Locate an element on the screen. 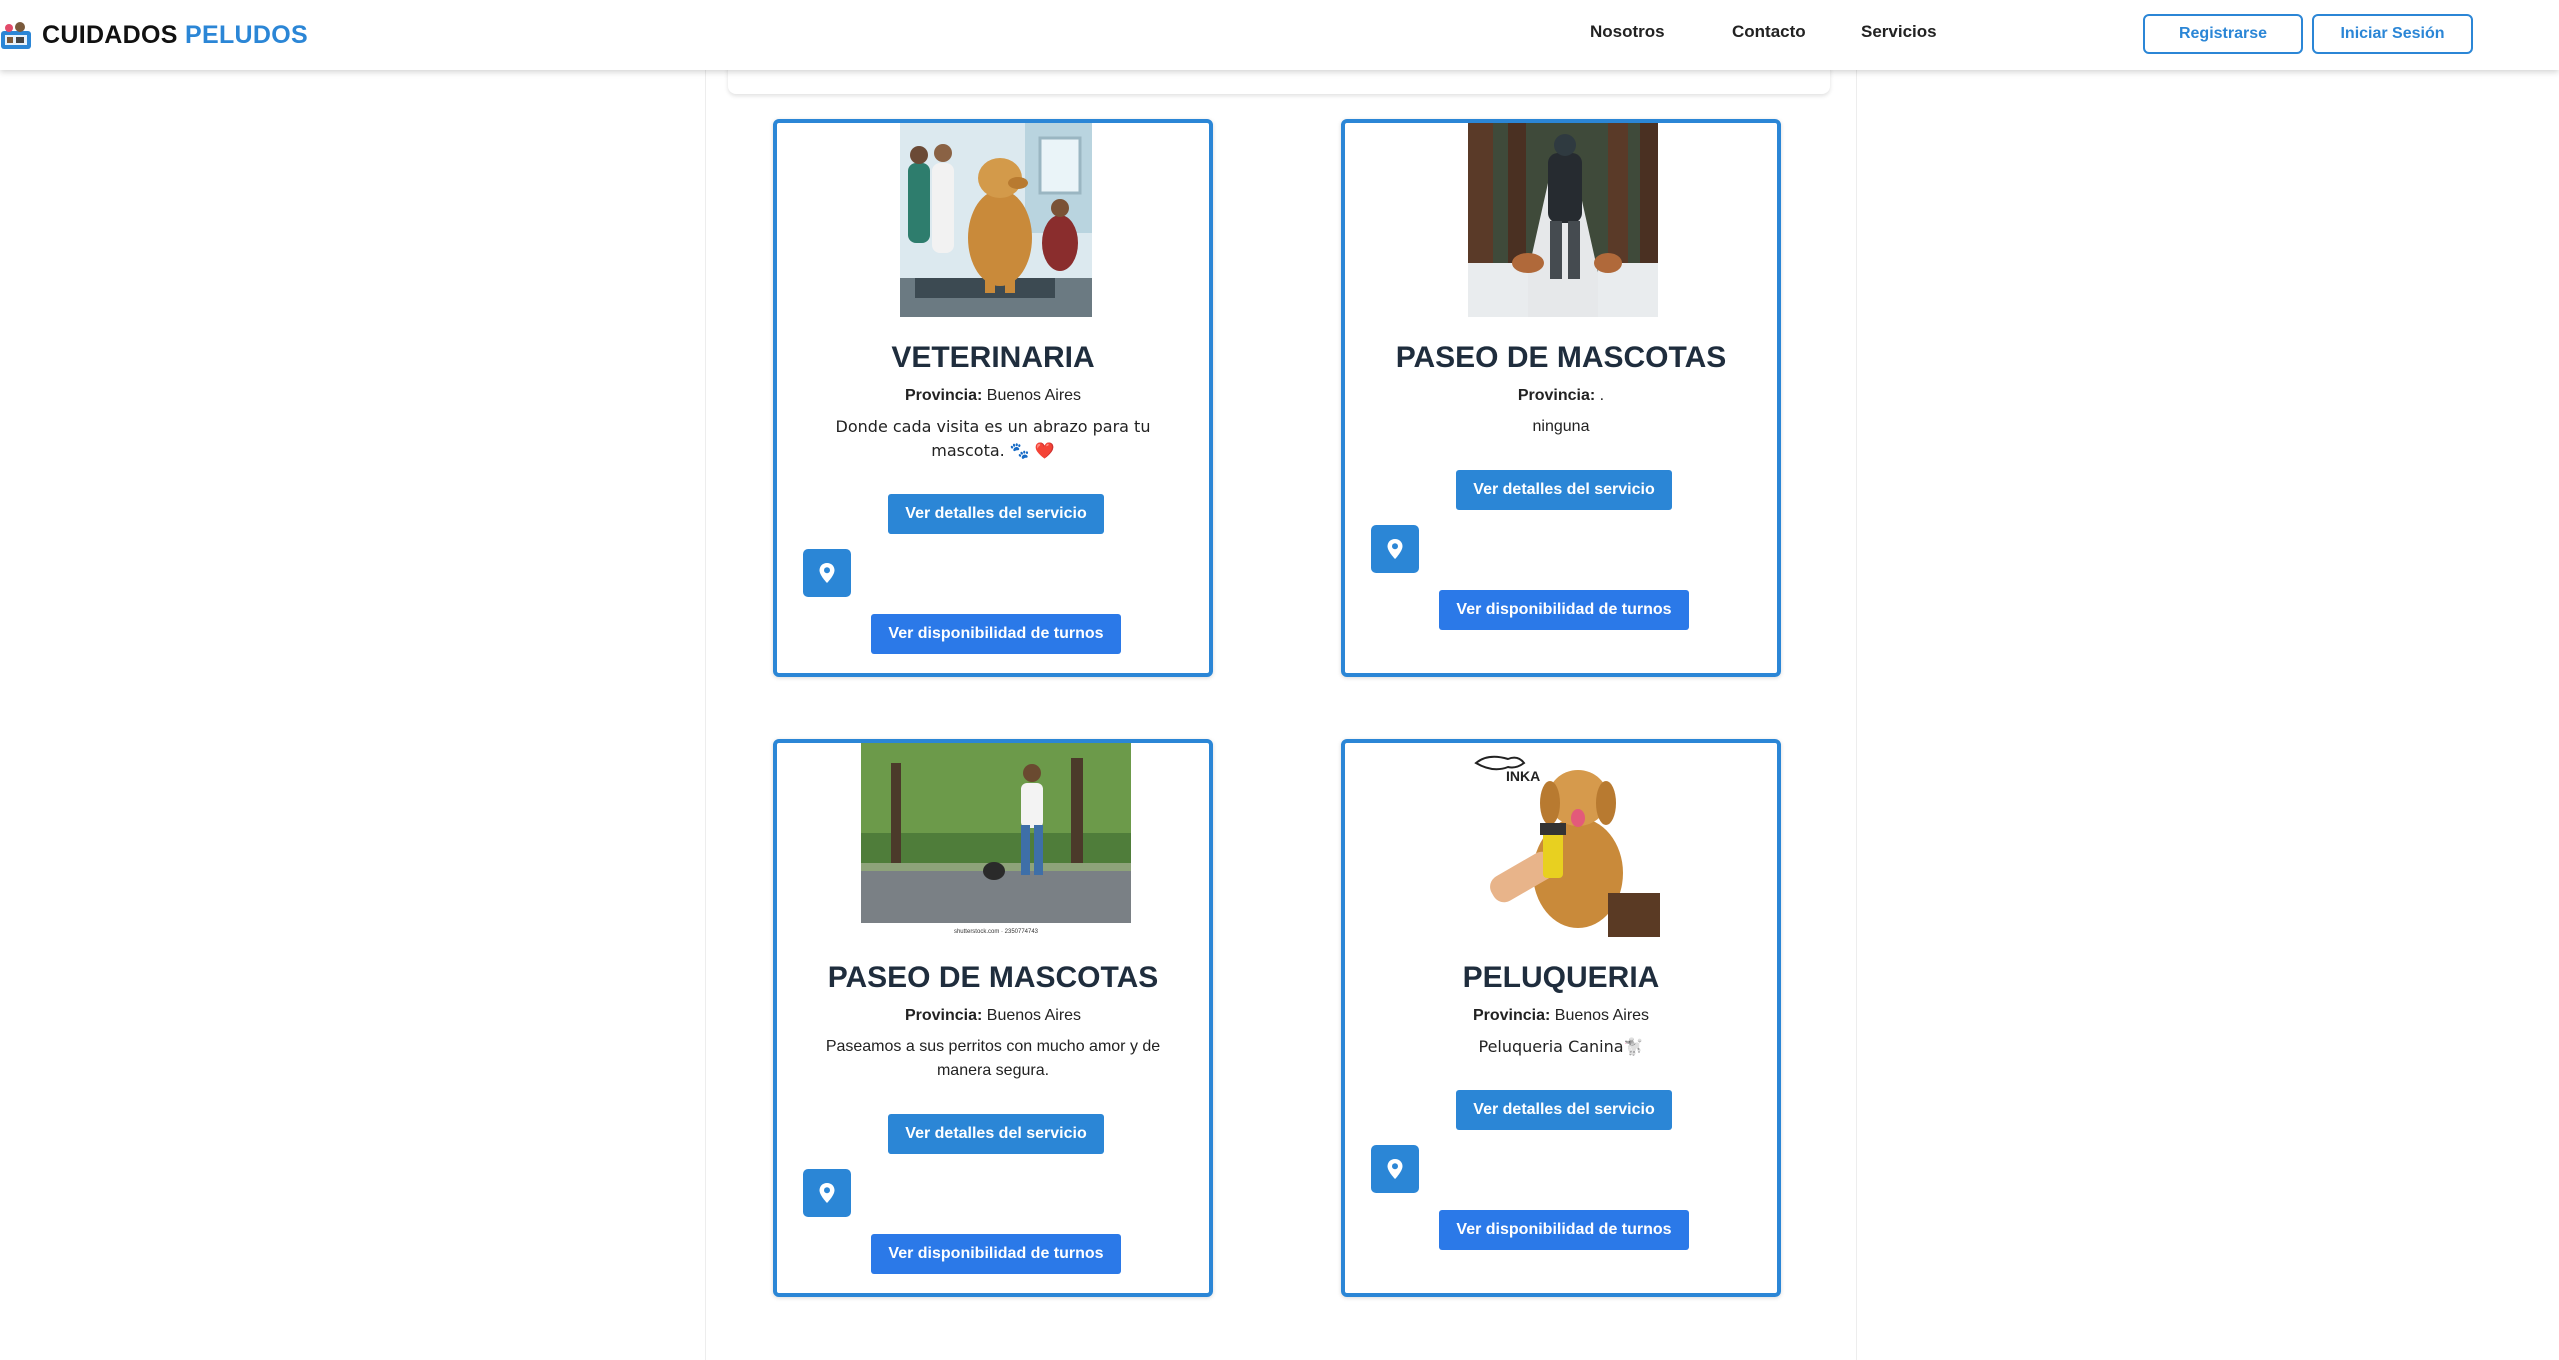 The height and width of the screenshot is (1360, 2559). brand-name-part2: PELUDOS is located at coordinates (246, 34).